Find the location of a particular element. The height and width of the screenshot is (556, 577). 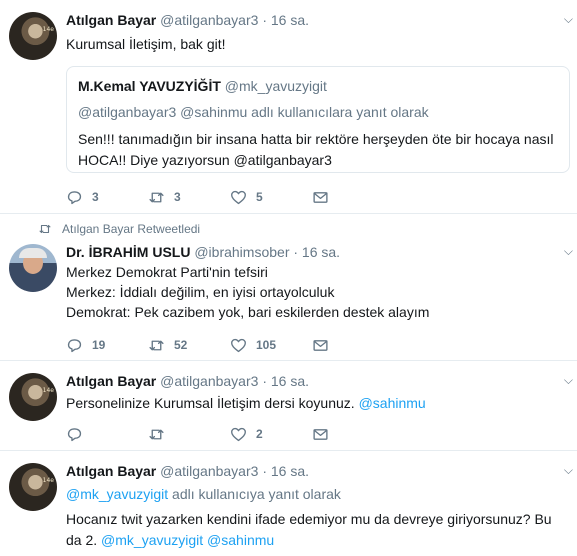

quote-header: M.Kemal YAVUZYİĞİT @mk_yavuzyigit is located at coordinates (318, 86).